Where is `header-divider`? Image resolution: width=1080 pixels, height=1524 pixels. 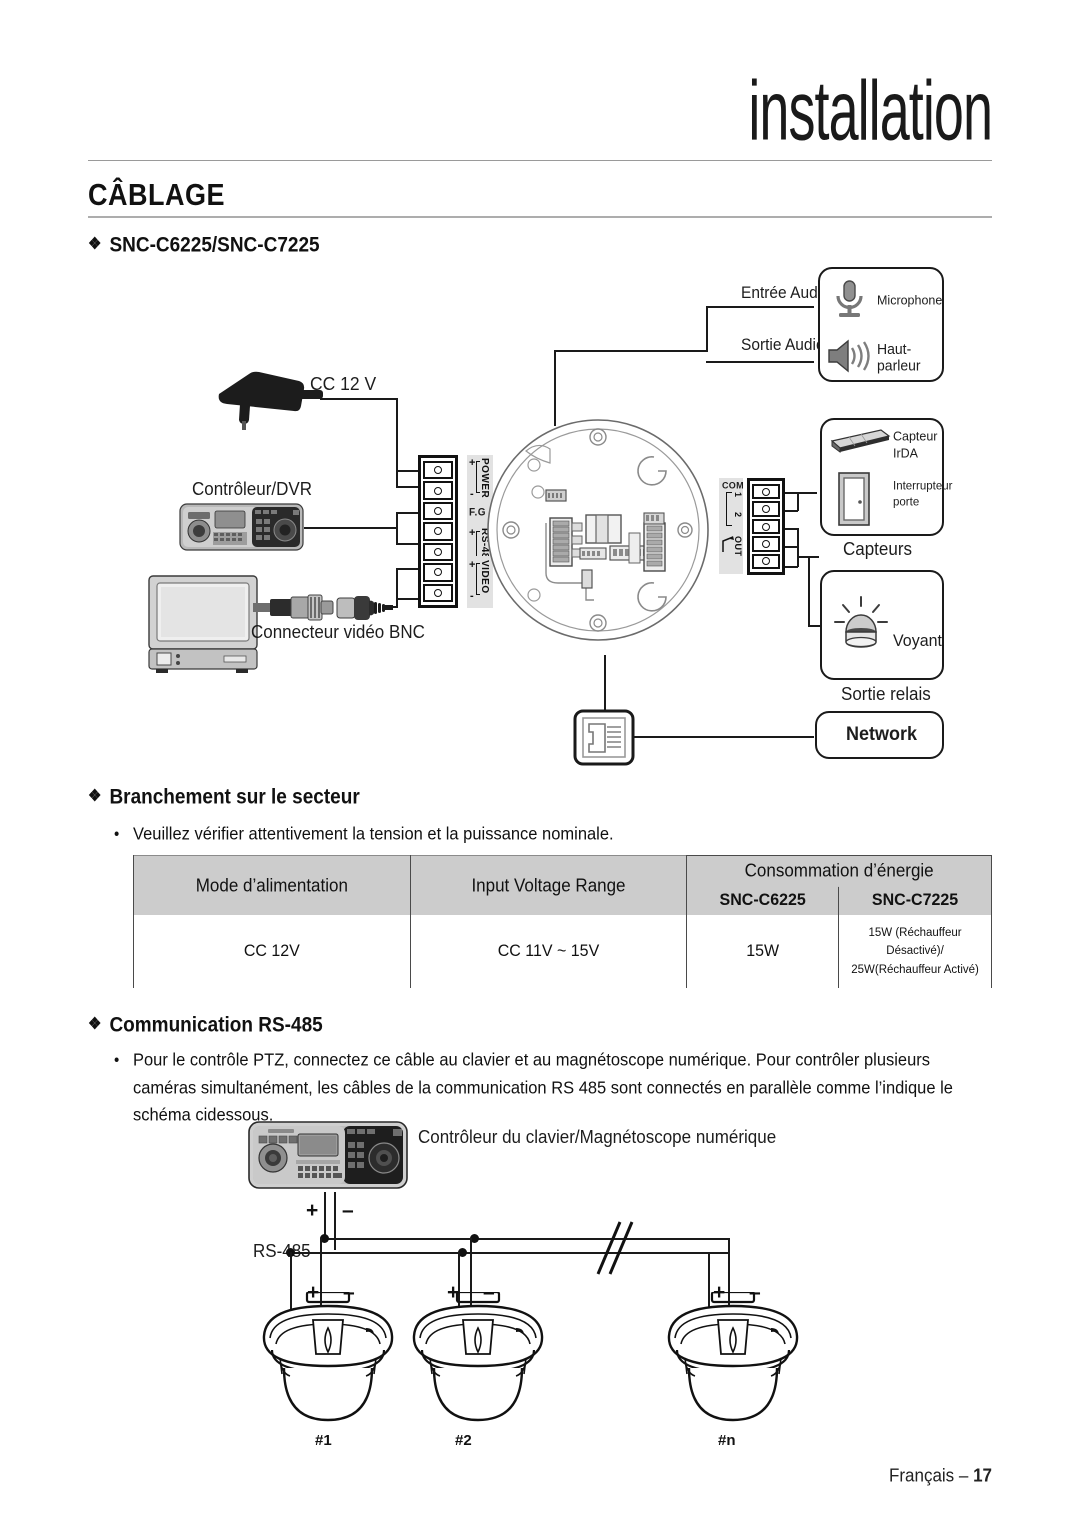
header-divider is located at coordinates (540, 160).